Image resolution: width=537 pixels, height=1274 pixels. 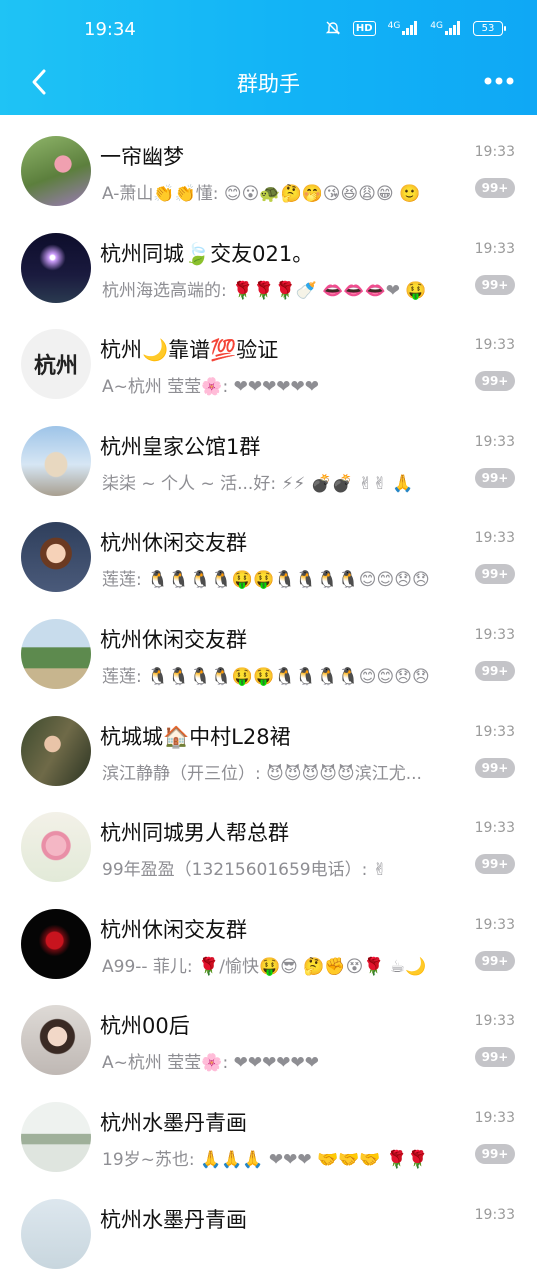 What do you see at coordinates (268, 30) in the screenshot?
I see `status-bar: 19:34 HD 4G 4G 53` at bounding box center [268, 30].